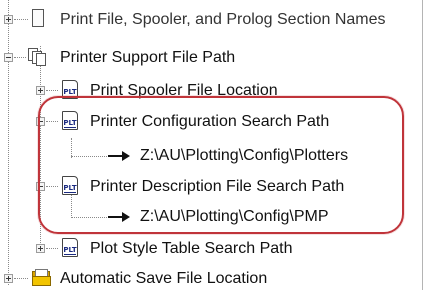  Describe the element at coordinates (191, 248) in the screenshot. I see `tree-item-label: Plot Style Table Search Path` at that location.